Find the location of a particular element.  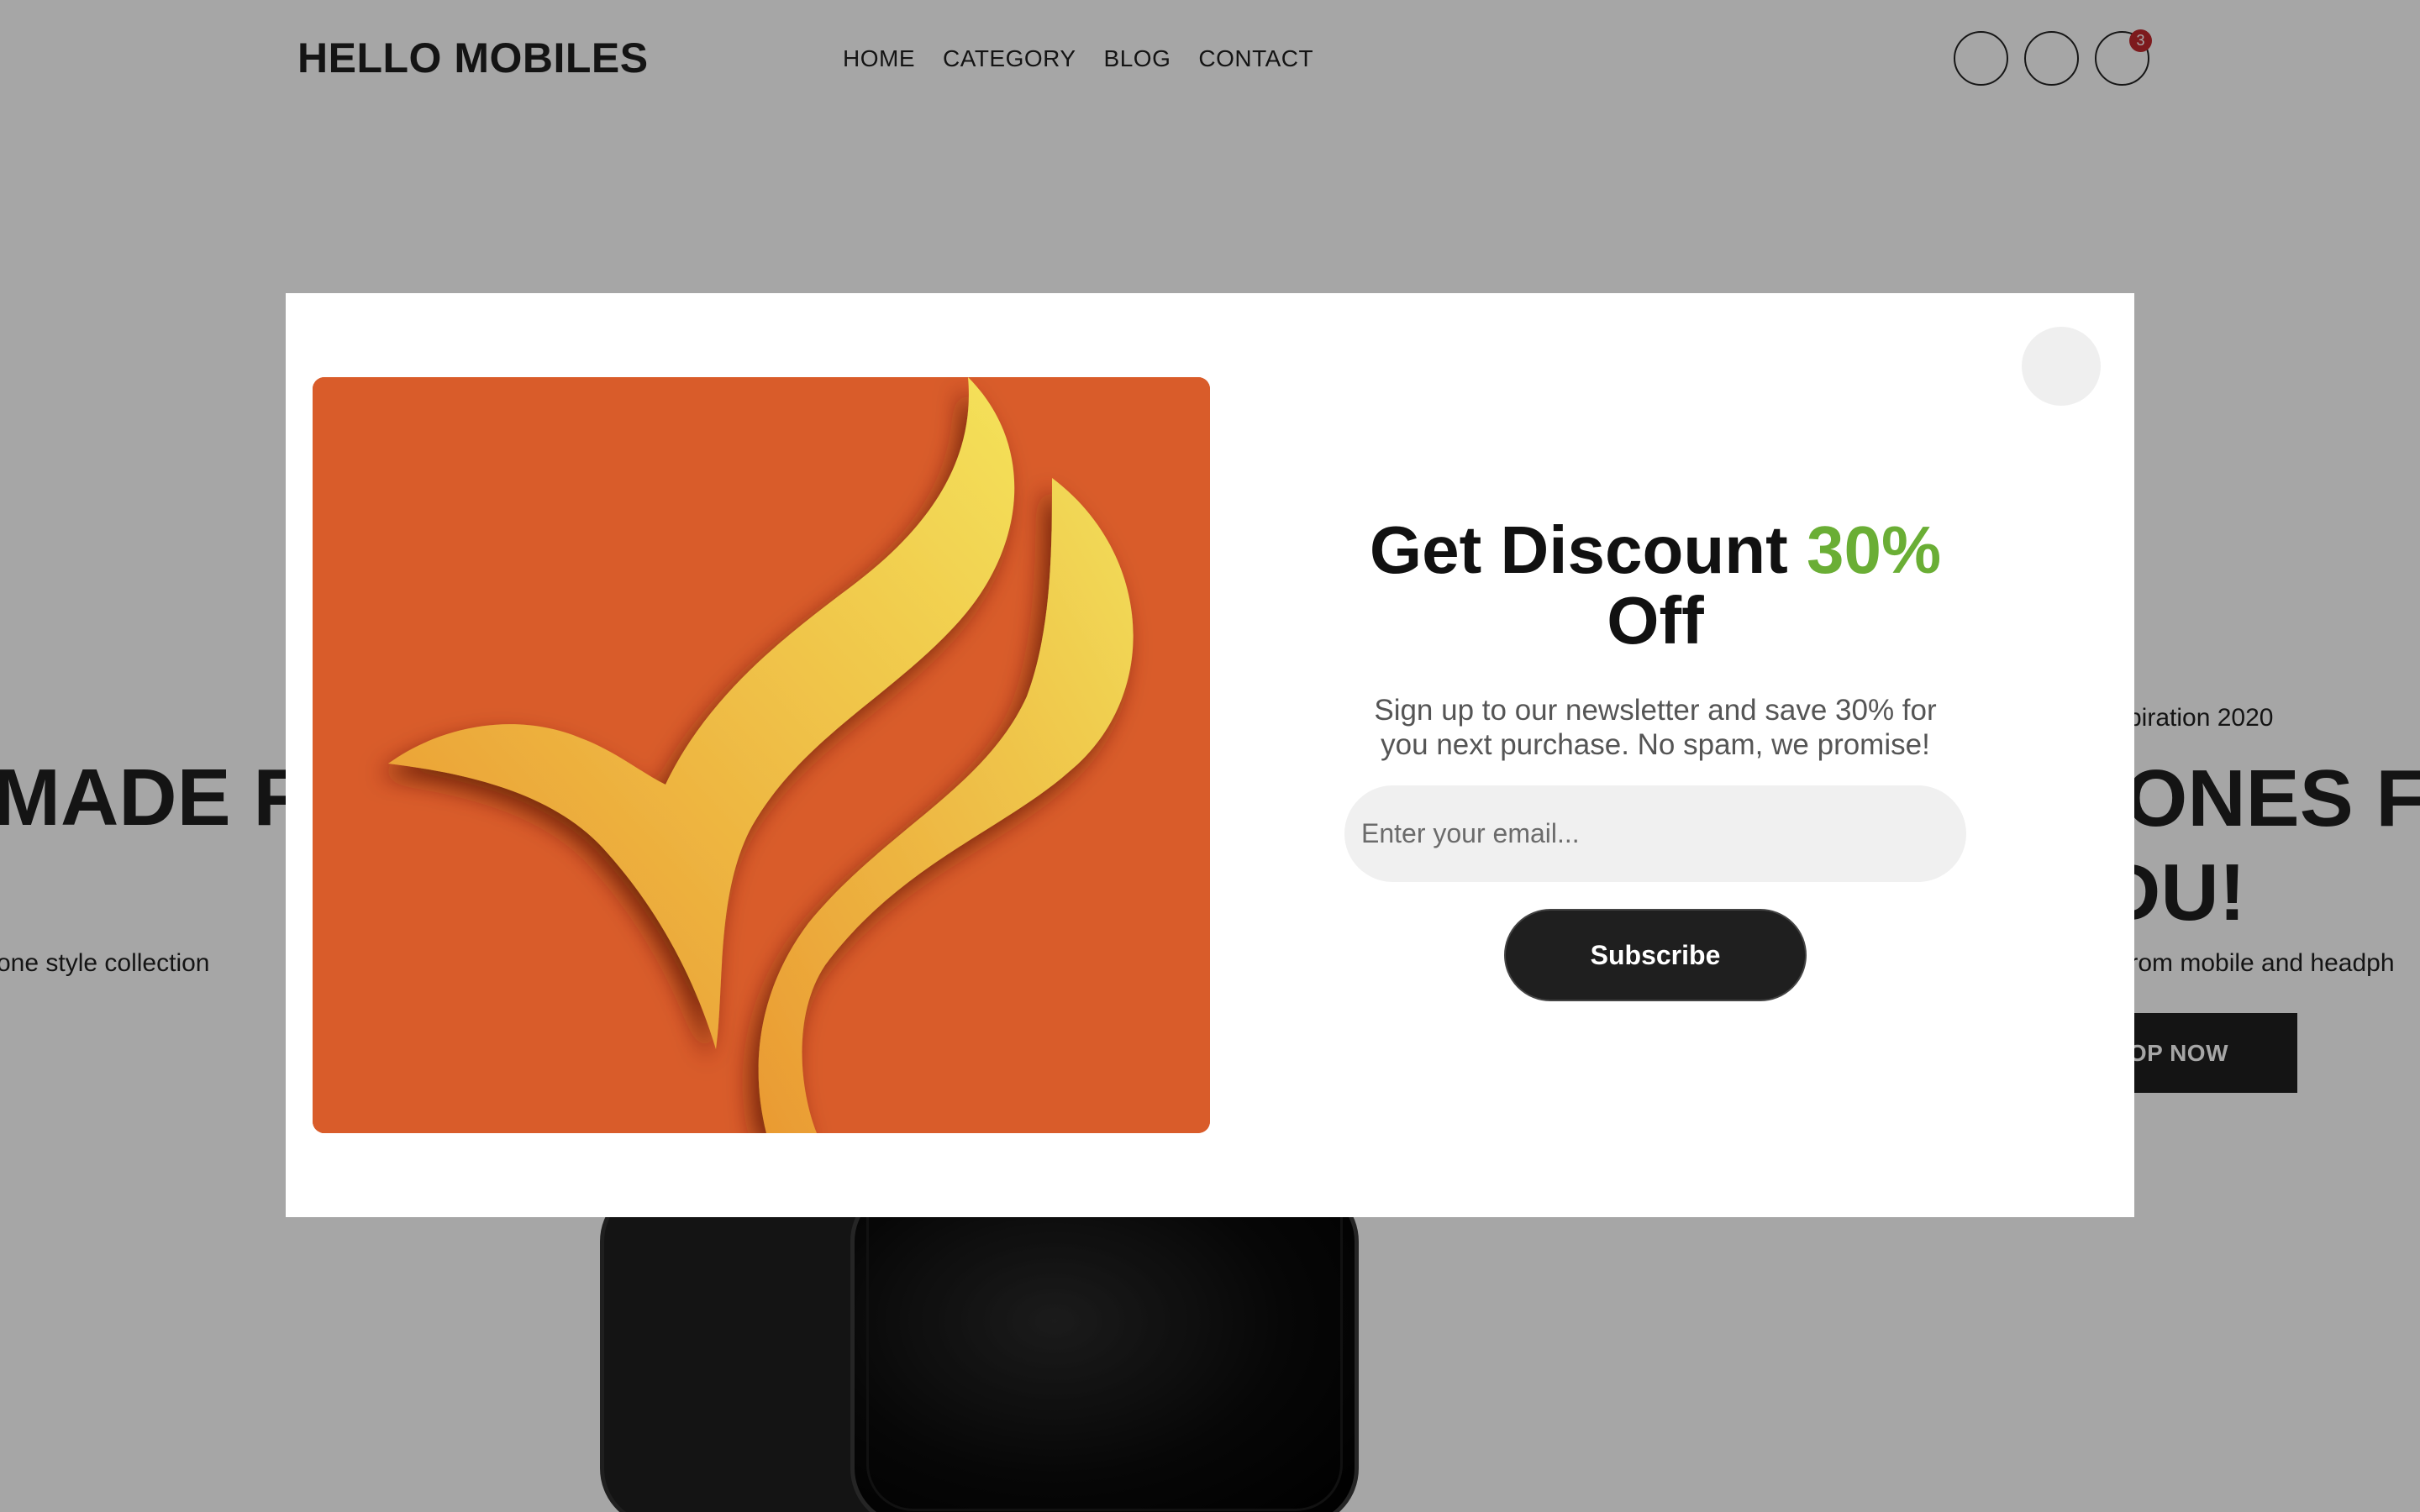

close-modal-button is located at coordinates (2061, 366).